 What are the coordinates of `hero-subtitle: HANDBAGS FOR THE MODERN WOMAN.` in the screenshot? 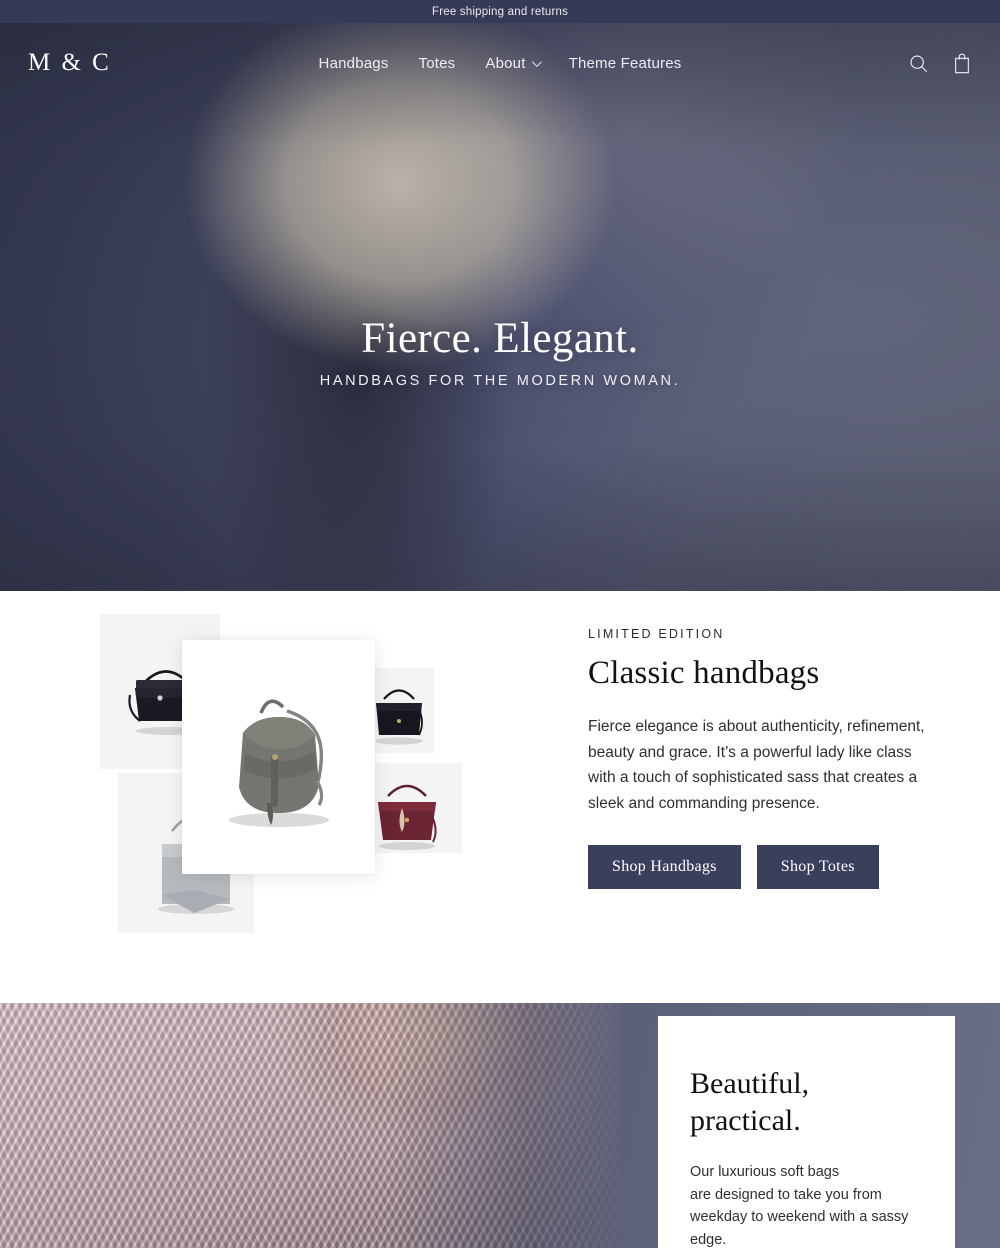 It's located at (500, 381).